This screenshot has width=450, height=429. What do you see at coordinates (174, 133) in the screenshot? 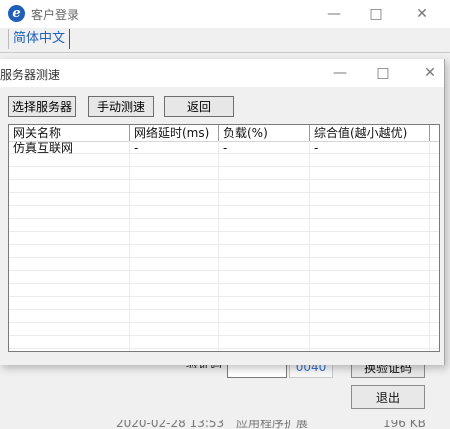
I see `column-network-delay: 网络延时(ms)` at bounding box center [174, 133].